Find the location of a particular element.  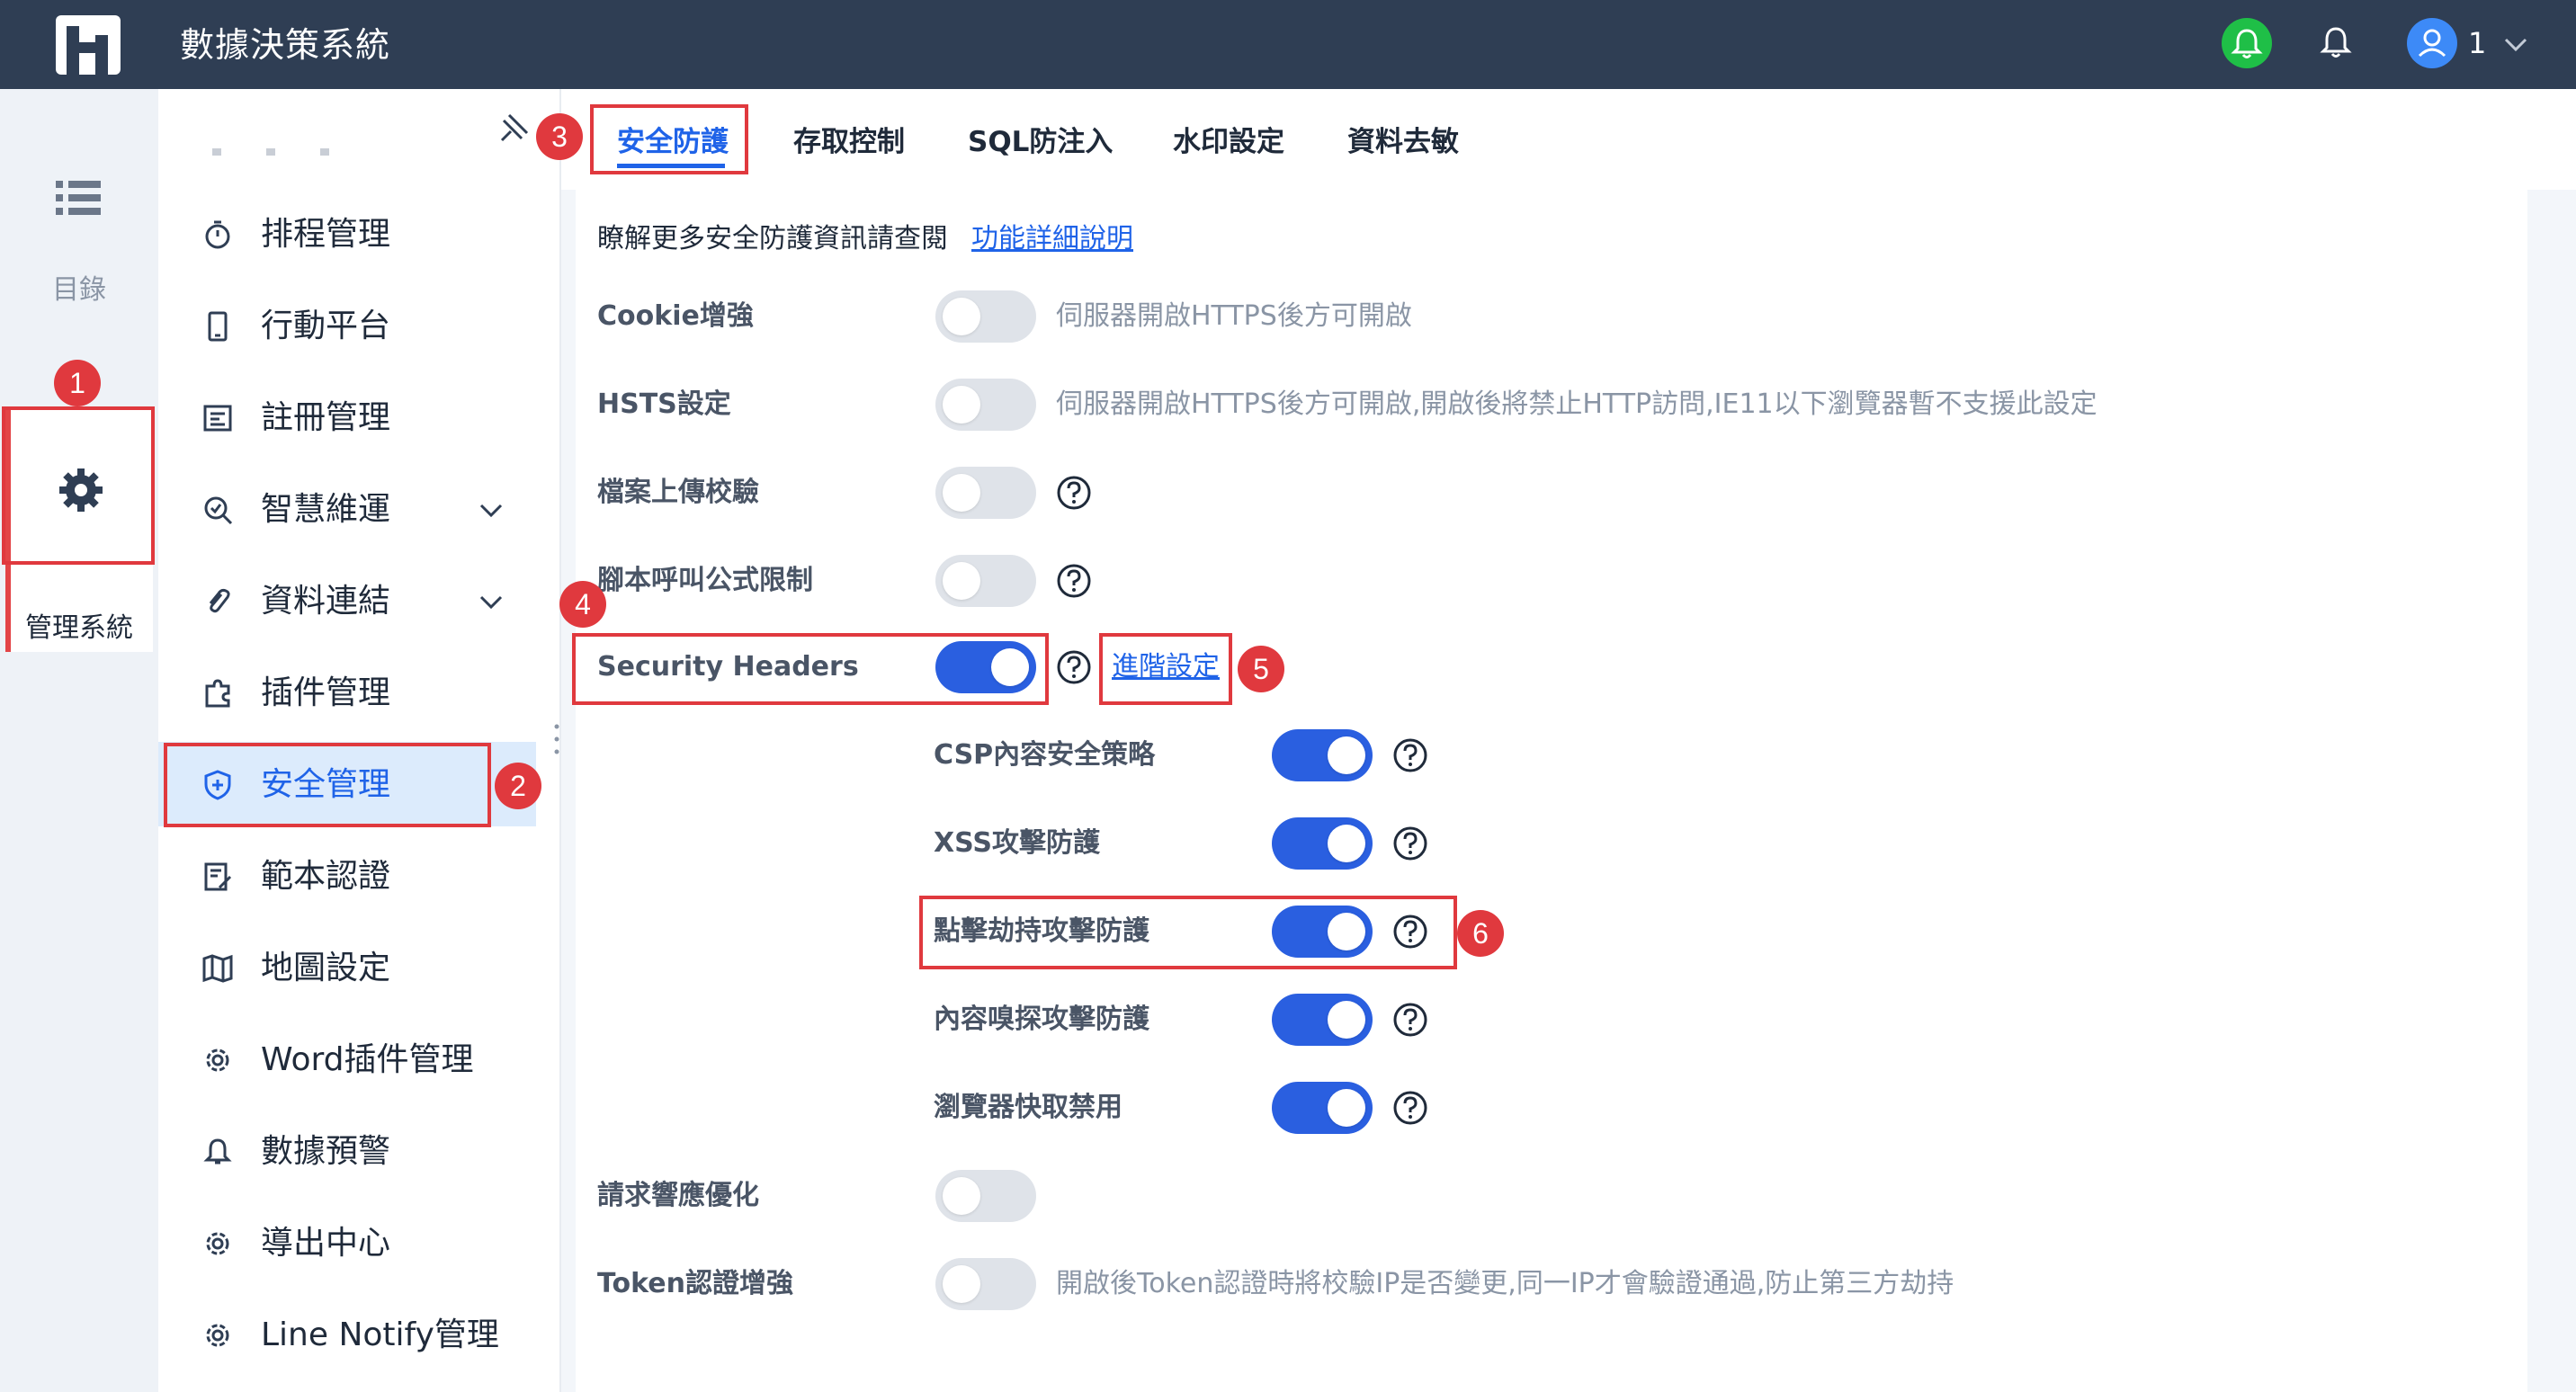

setting-label-script-formula: 腳本呼叫公式限制 is located at coordinates (705, 580).